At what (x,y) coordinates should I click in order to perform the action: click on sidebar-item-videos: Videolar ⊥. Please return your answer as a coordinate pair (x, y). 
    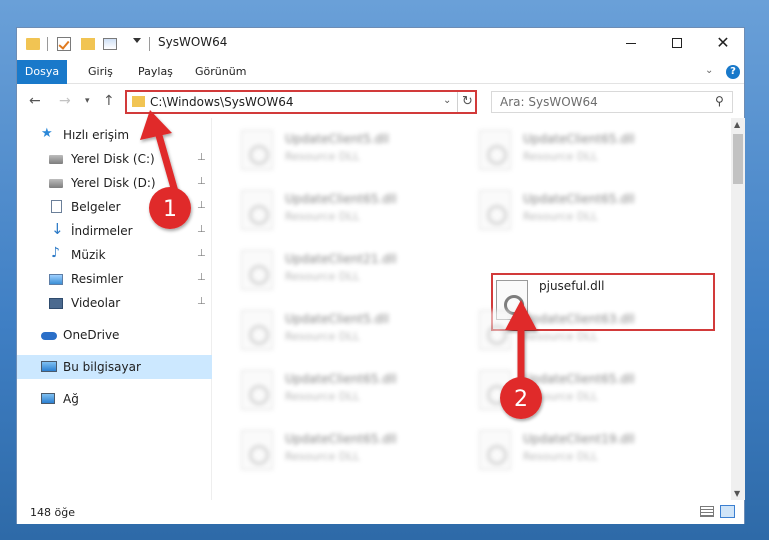
    Looking at the image, I should click on (114, 303).